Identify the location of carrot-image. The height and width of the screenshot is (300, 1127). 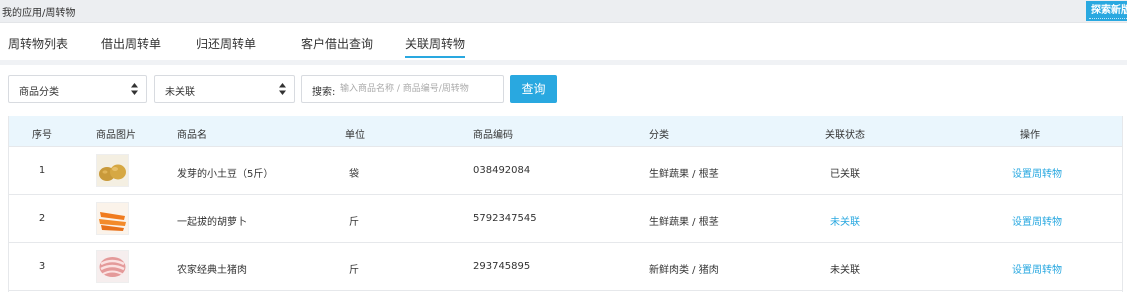
(112, 218).